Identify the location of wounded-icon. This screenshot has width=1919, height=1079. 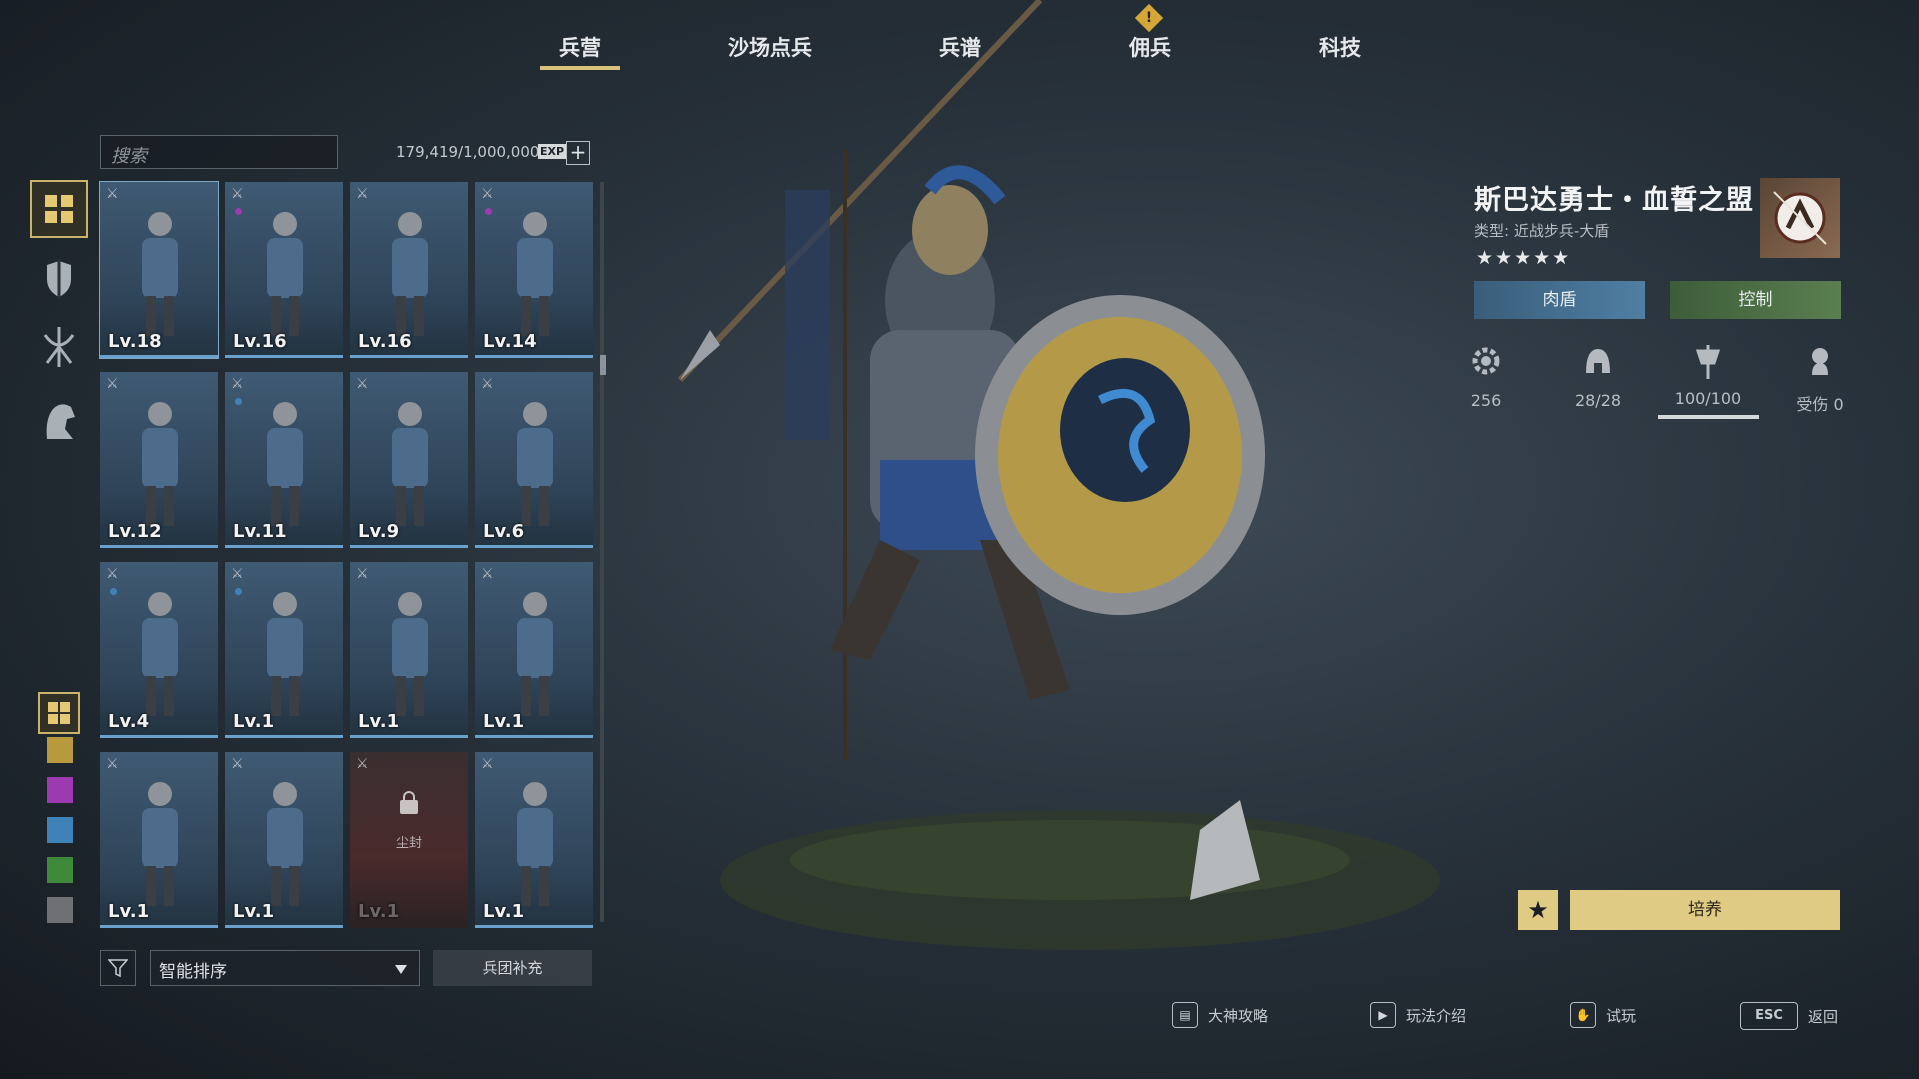
(1820, 361).